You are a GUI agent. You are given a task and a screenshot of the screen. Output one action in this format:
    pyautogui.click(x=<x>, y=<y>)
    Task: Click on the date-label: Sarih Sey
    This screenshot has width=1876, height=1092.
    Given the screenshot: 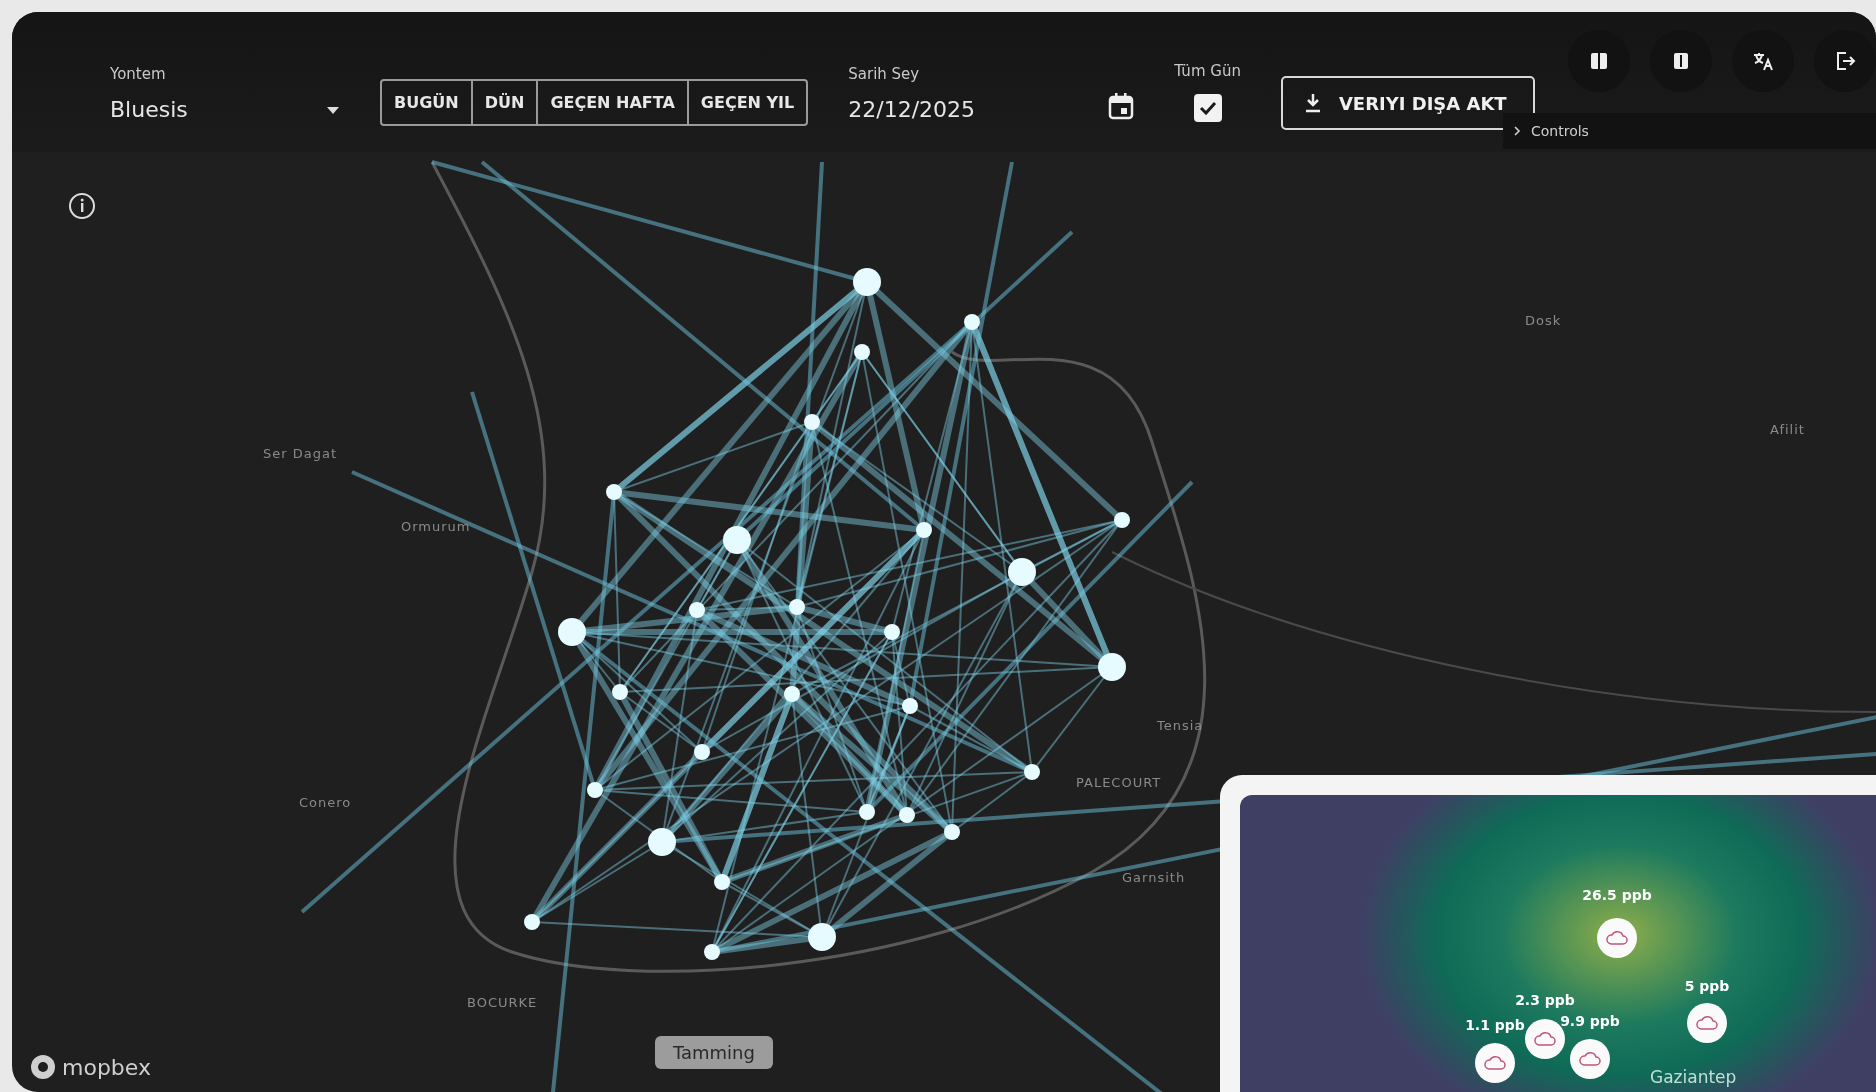 What is the action you would take?
    pyautogui.click(x=884, y=74)
    